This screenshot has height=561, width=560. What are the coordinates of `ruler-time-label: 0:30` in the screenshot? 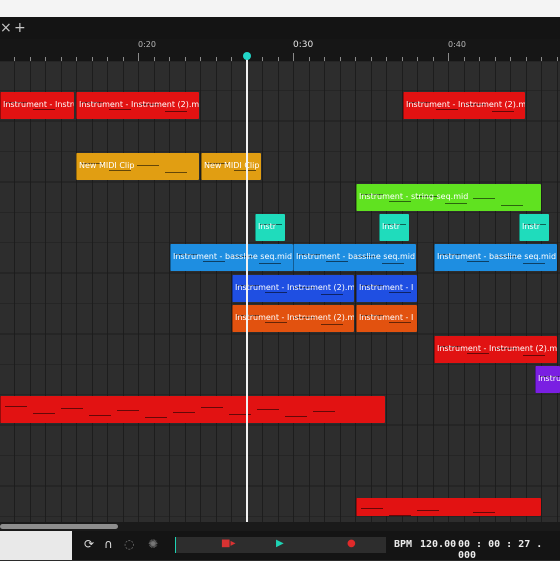 It's located at (303, 45).